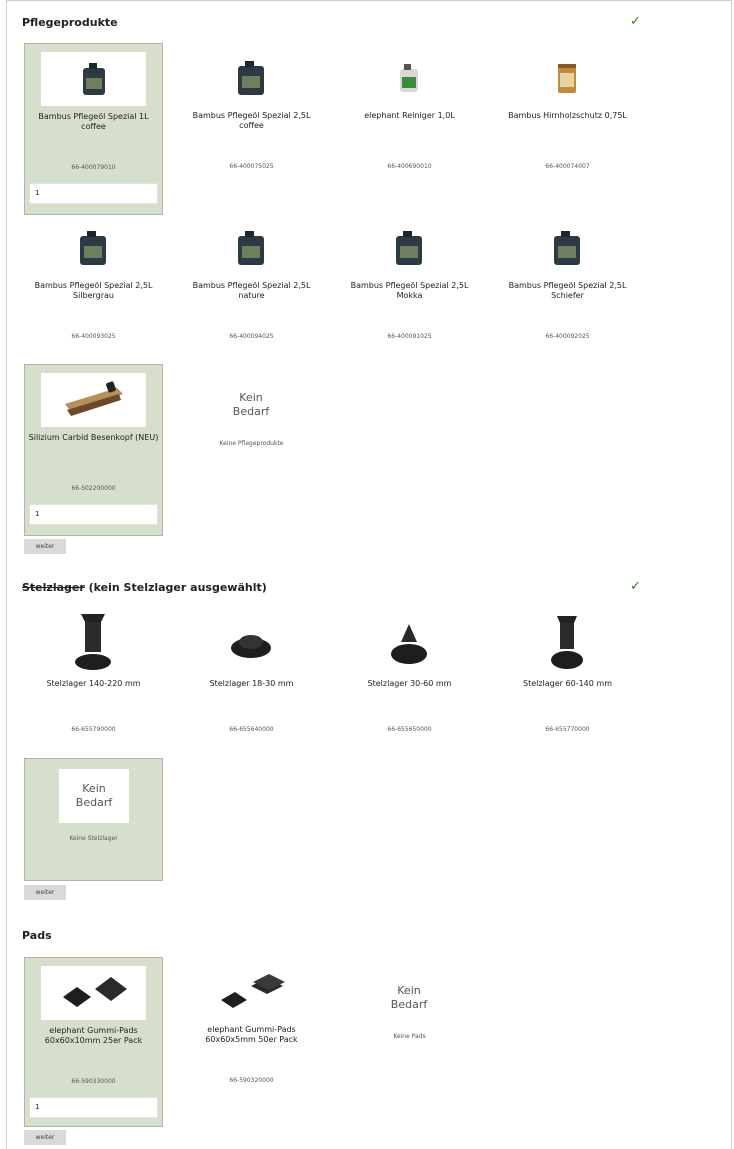  I want to click on product-sku: 66-400092025, so click(567, 336).